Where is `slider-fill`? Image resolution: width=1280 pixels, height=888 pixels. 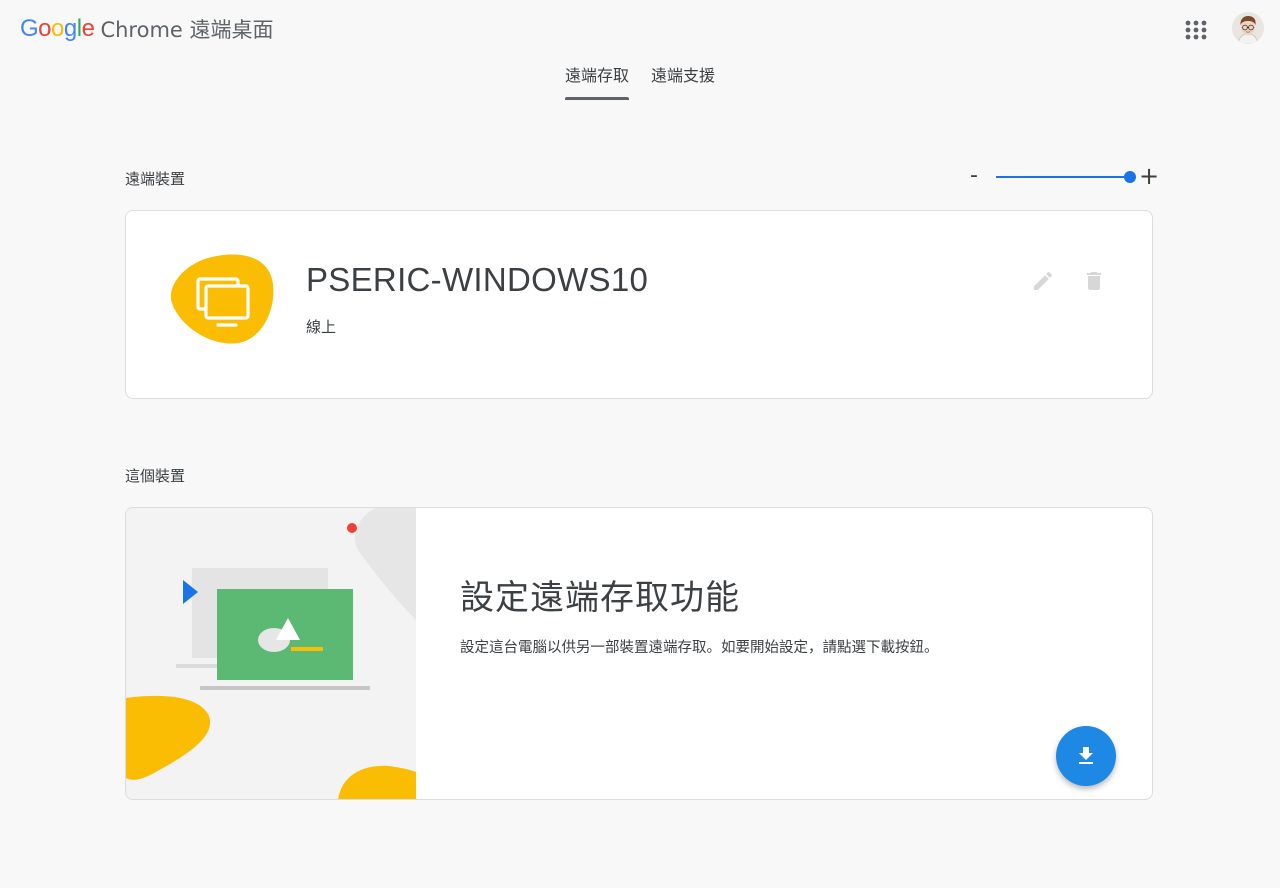 slider-fill is located at coordinates (1063, 177).